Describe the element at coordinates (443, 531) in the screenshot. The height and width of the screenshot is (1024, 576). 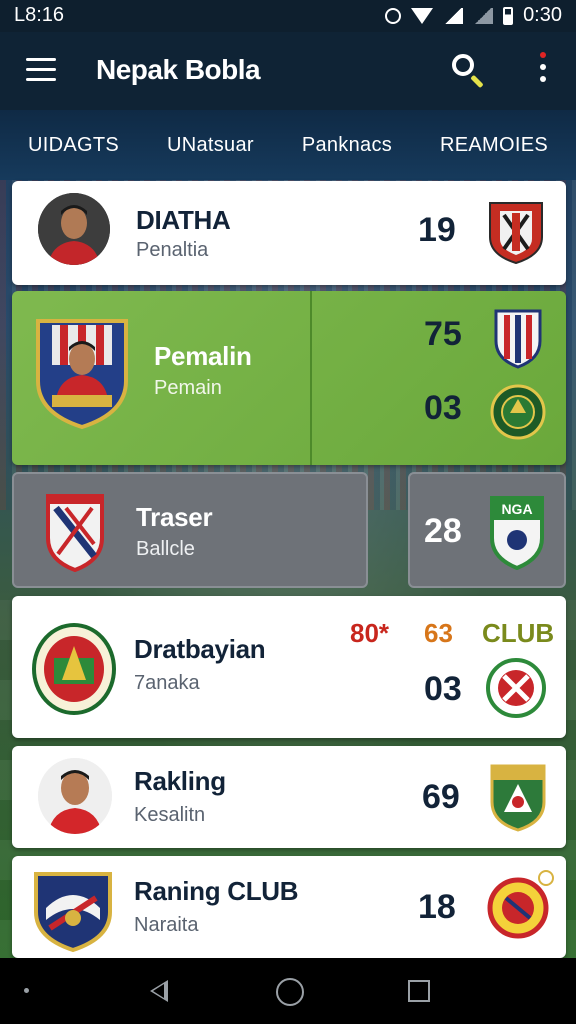
I see `row-value: 28` at that location.